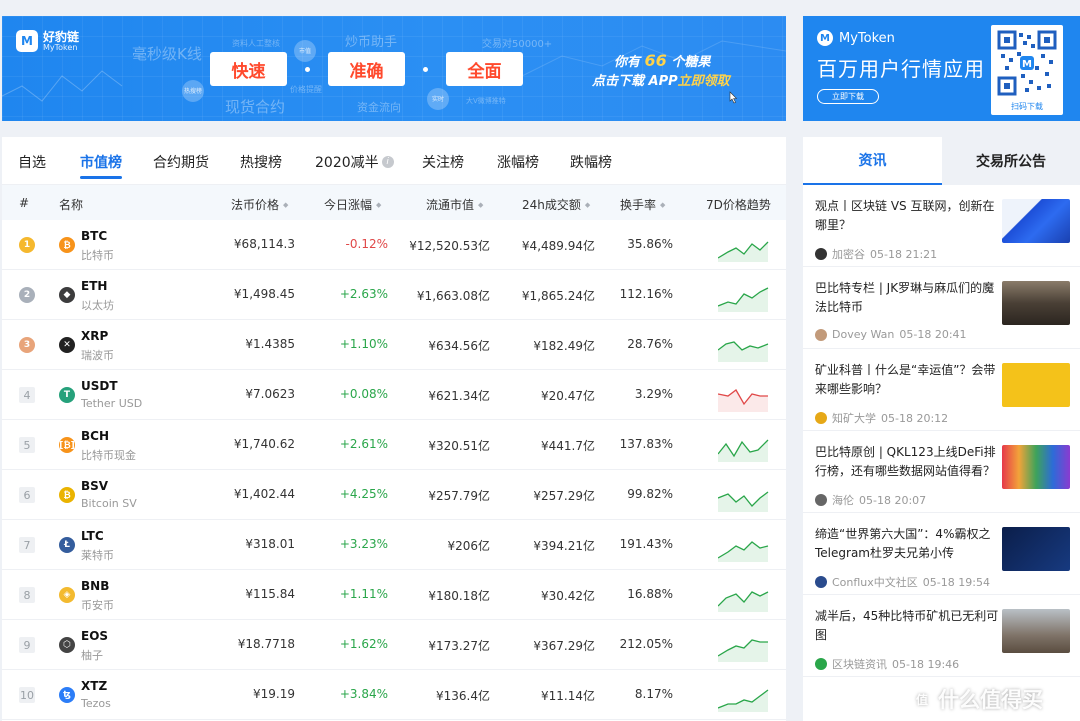  Describe the element at coordinates (266, 644) in the screenshot. I see `cell-price: ¥18.7718` at that location.